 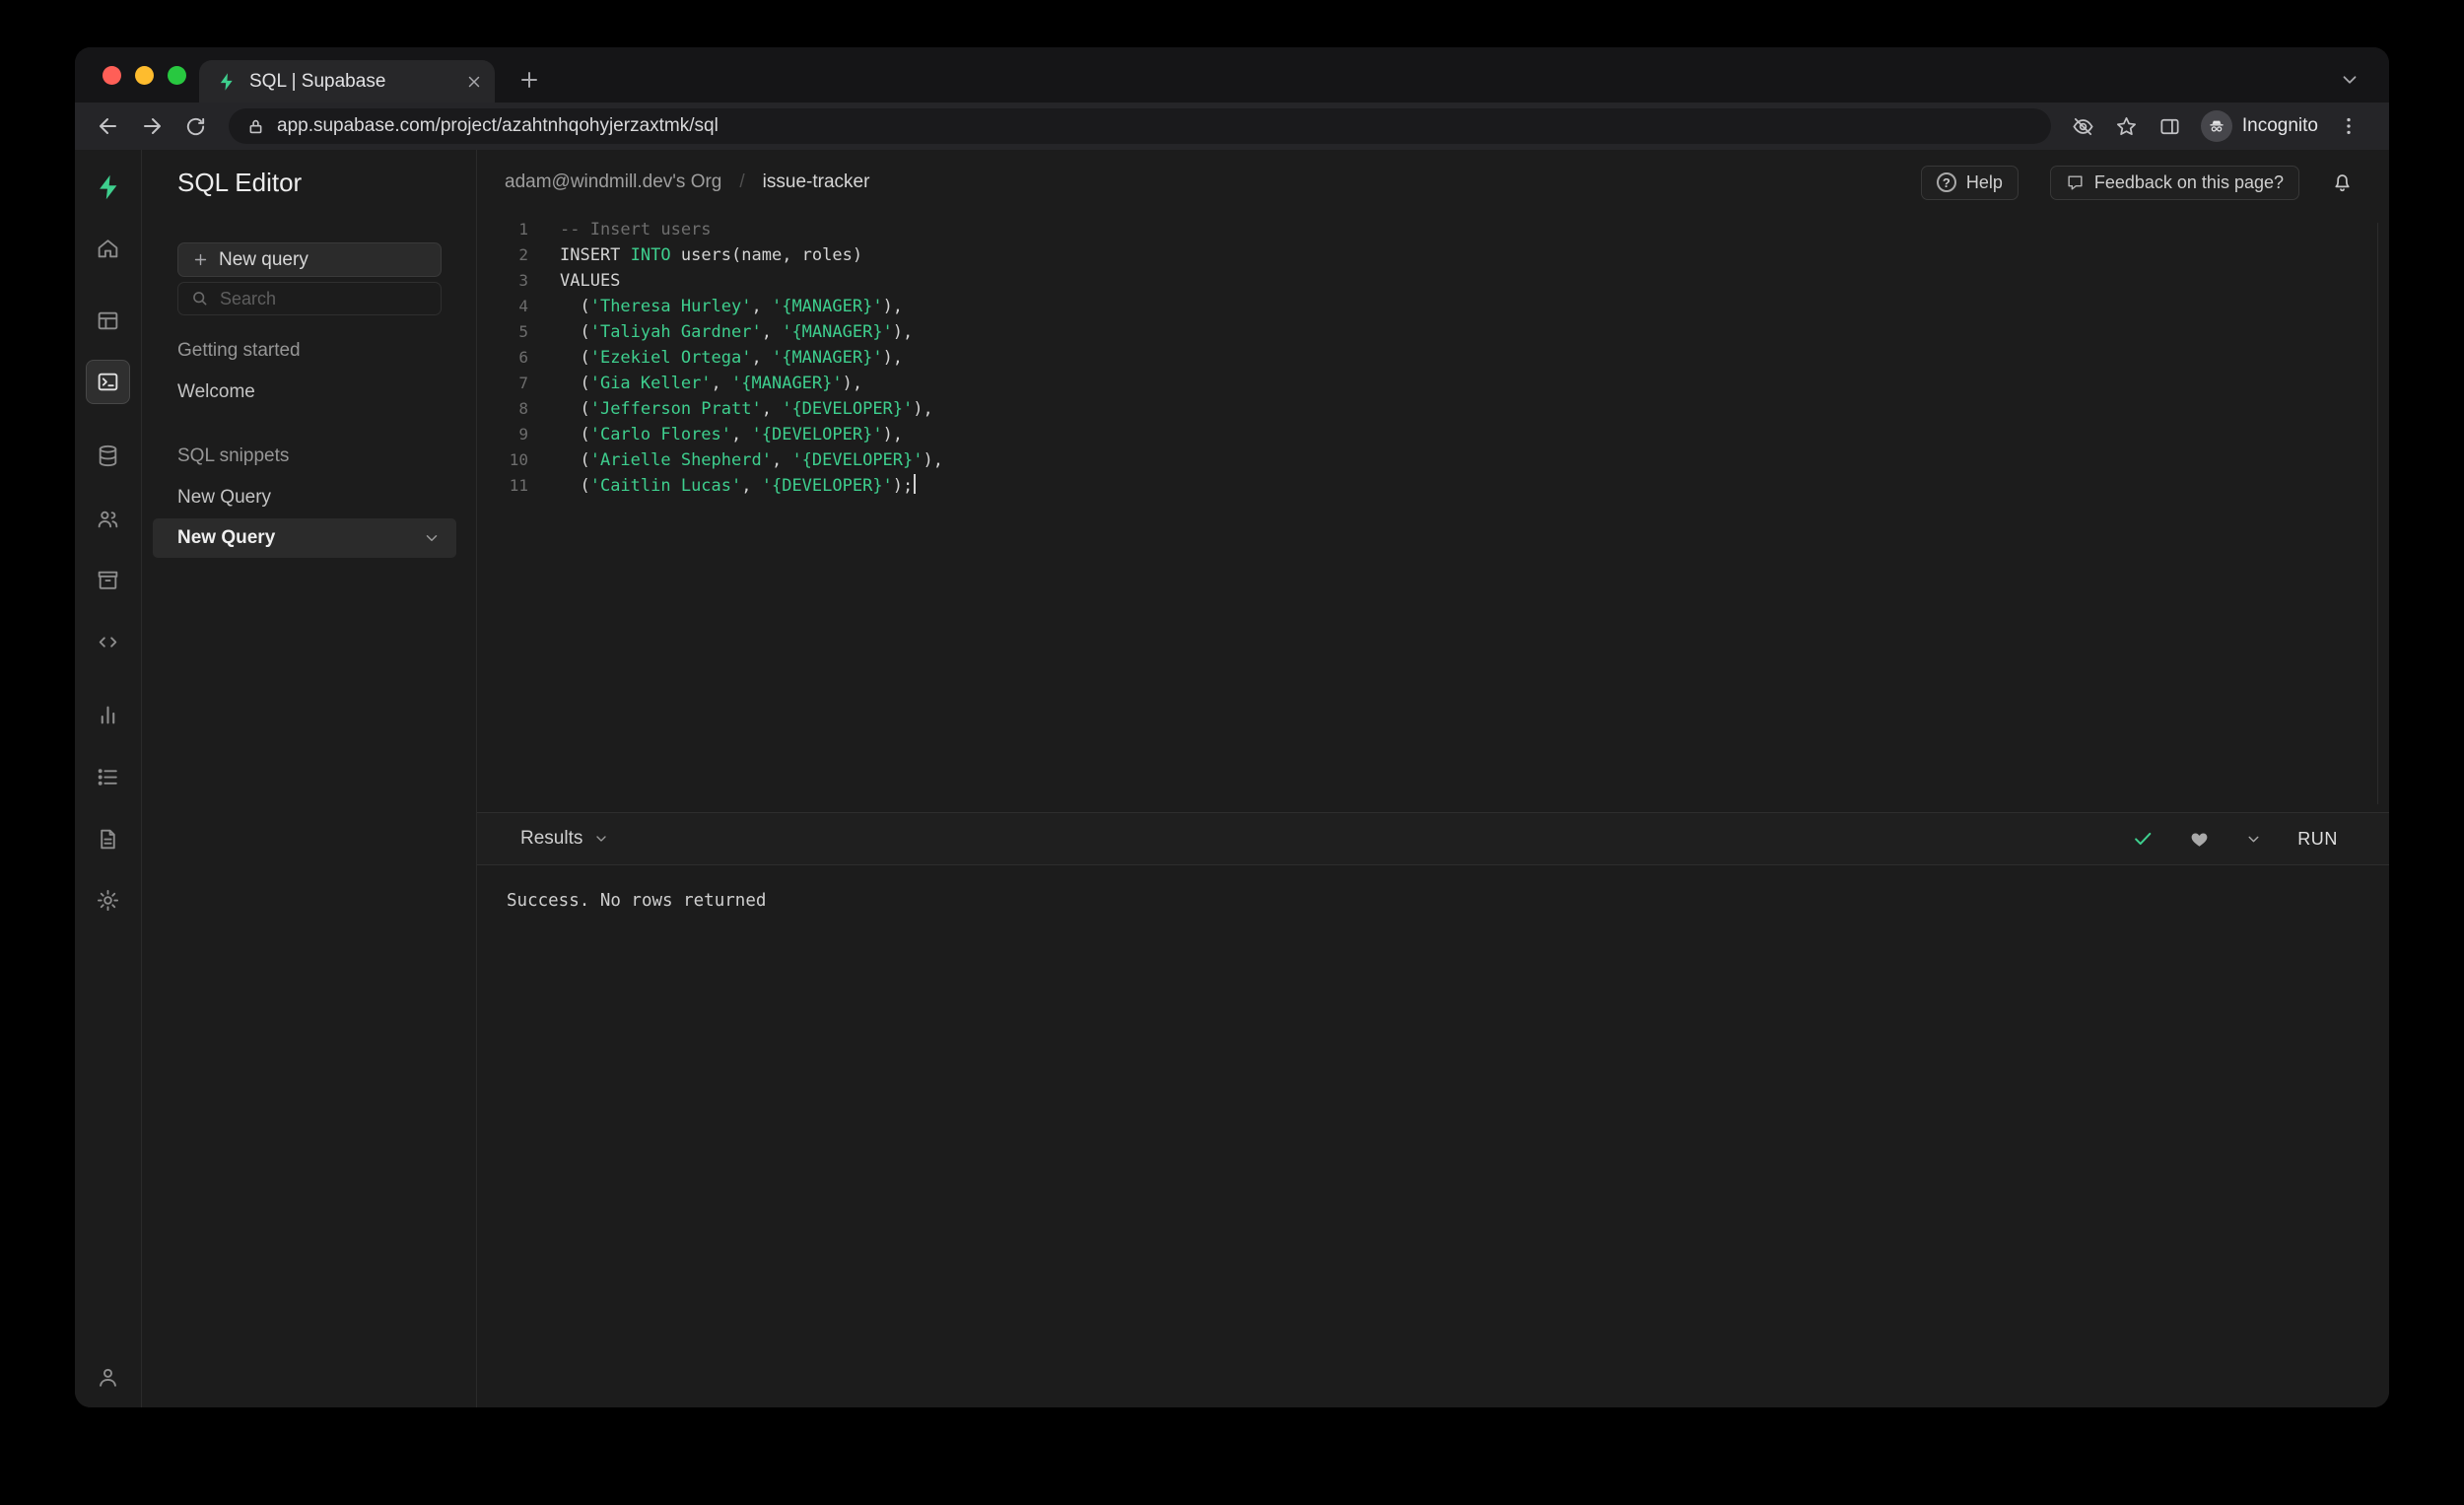 I want to click on new-query-label: New query, so click(x=263, y=259).